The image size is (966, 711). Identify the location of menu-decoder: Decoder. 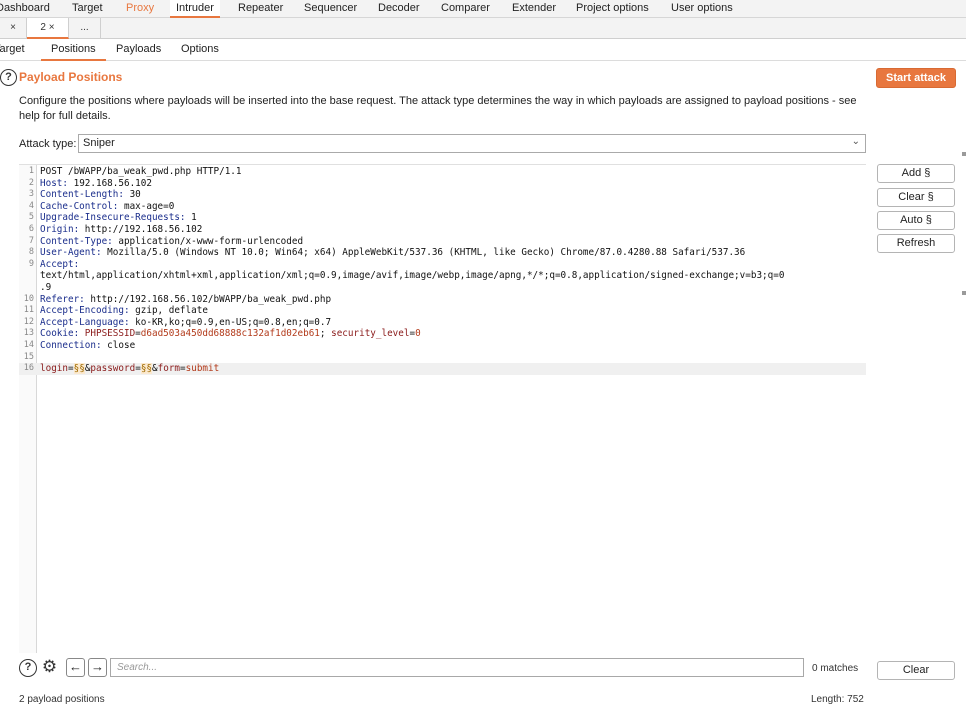
(399, 8).